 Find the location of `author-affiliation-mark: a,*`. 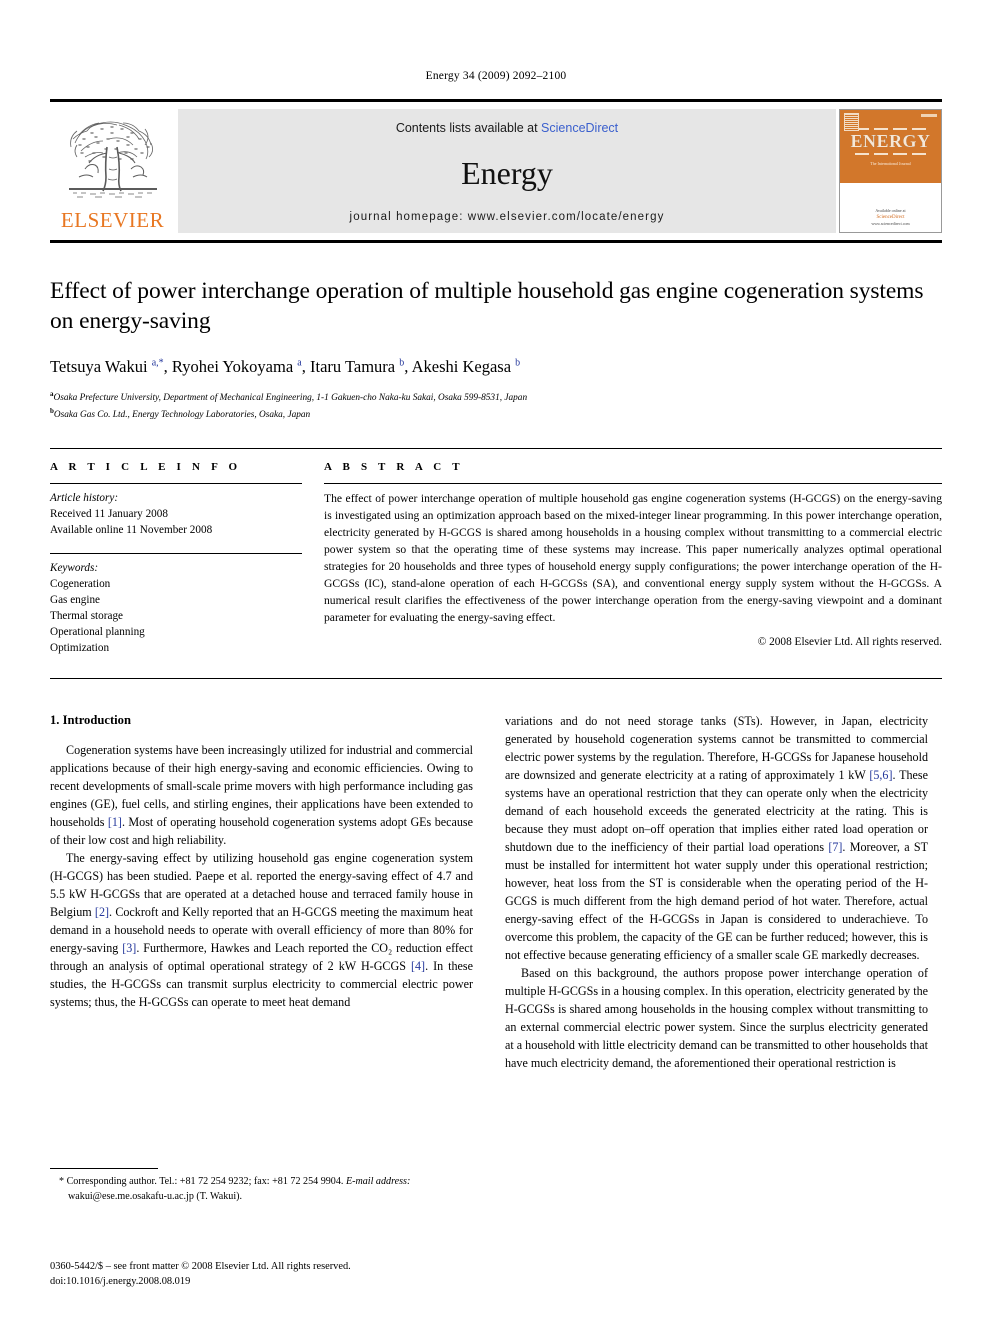

author-affiliation-mark: a,* is located at coordinates (157, 363).